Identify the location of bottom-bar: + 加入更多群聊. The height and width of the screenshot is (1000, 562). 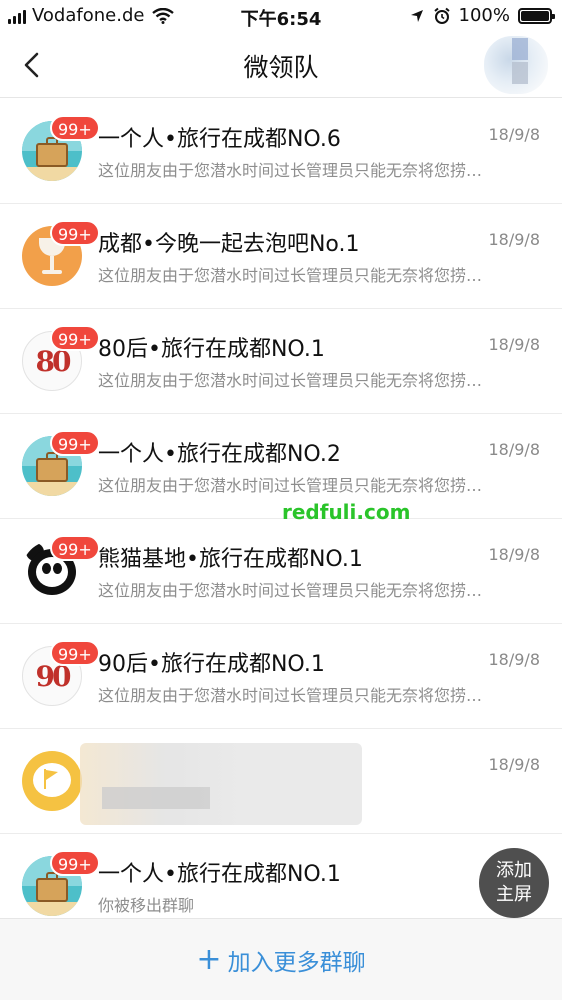
(281, 959).